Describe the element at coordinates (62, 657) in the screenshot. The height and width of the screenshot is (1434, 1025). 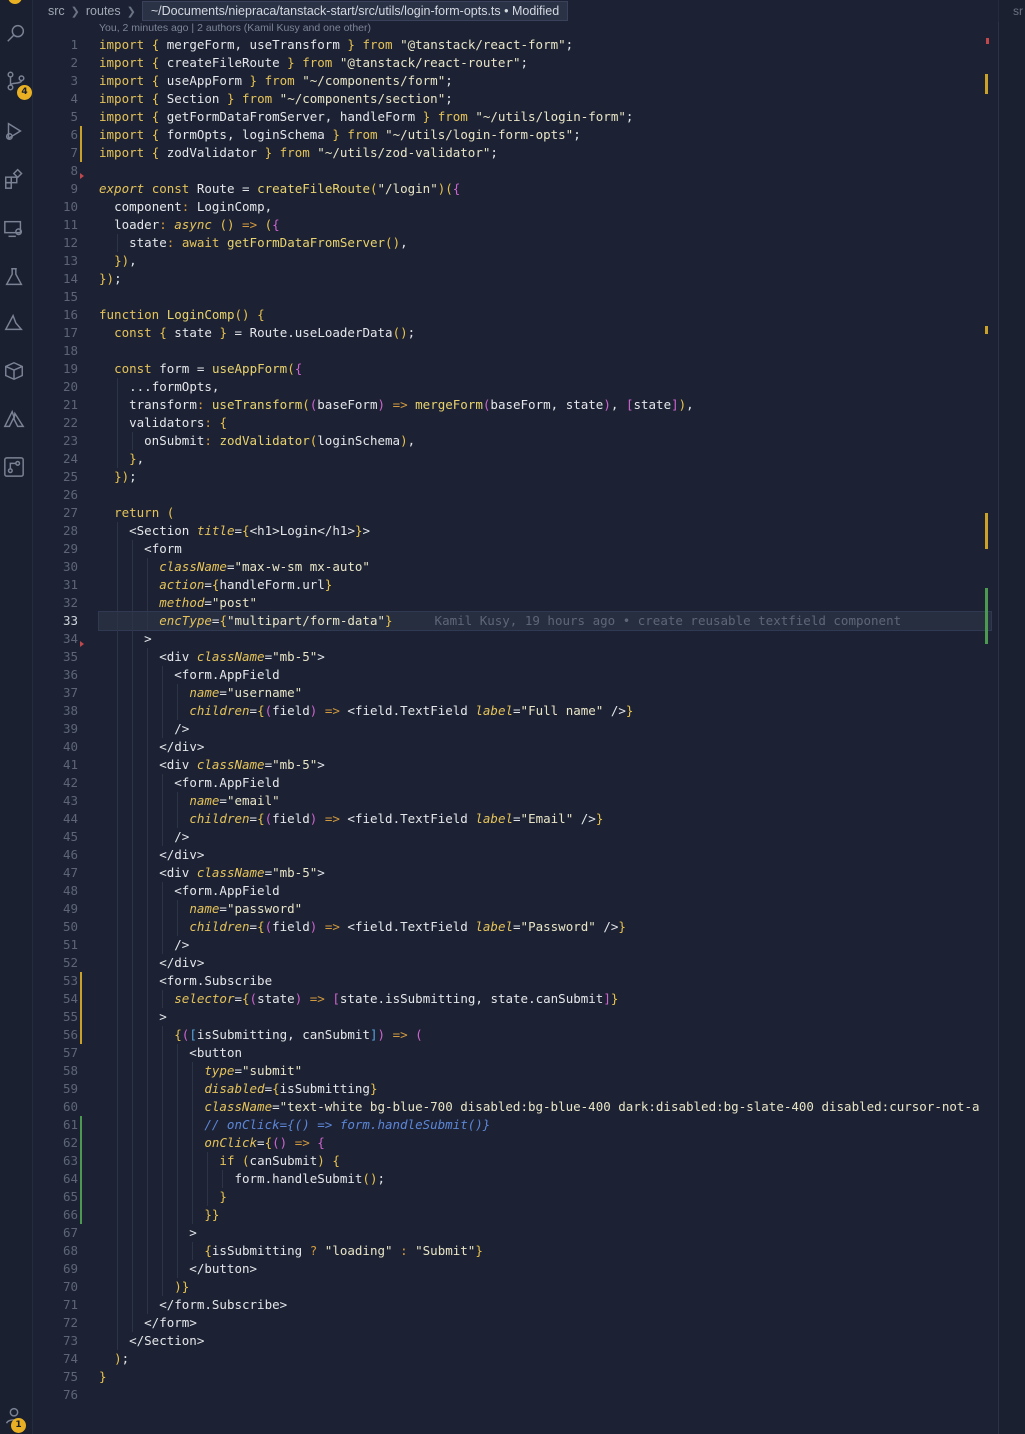
I see `line-number: 35` at that location.